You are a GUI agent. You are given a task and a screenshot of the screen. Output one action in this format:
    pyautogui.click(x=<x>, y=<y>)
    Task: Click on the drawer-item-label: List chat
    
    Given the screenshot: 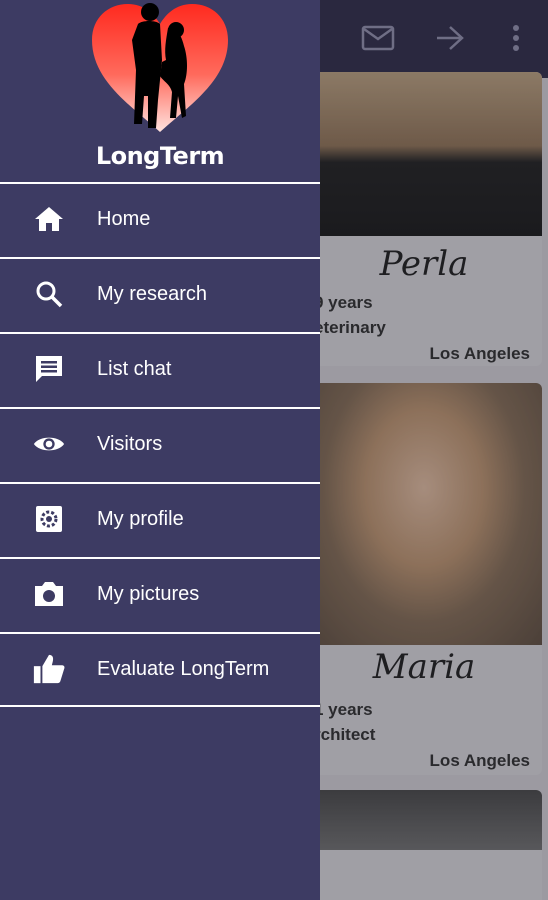 What is the action you would take?
    pyautogui.click(x=134, y=369)
    